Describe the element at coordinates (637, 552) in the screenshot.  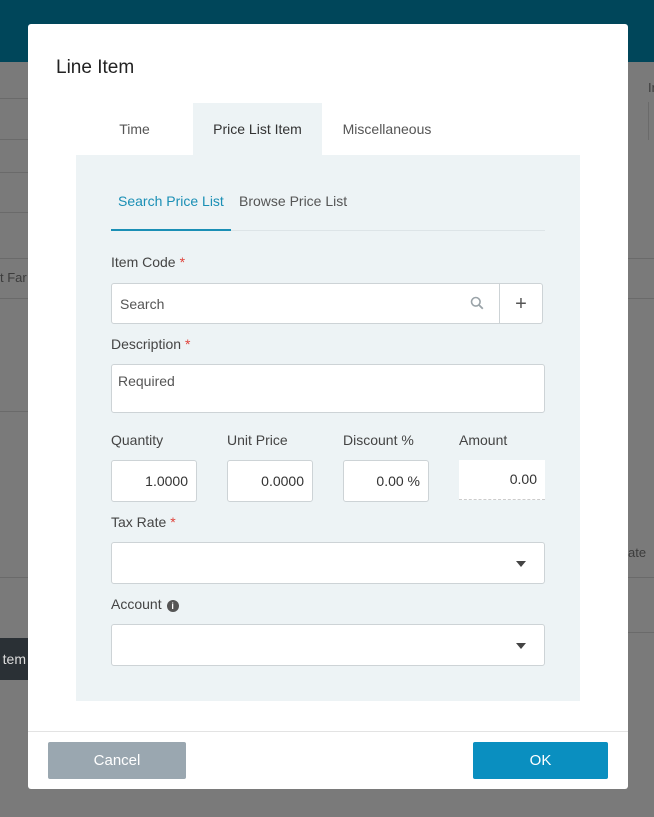
I see `bg-column-header: ate` at that location.